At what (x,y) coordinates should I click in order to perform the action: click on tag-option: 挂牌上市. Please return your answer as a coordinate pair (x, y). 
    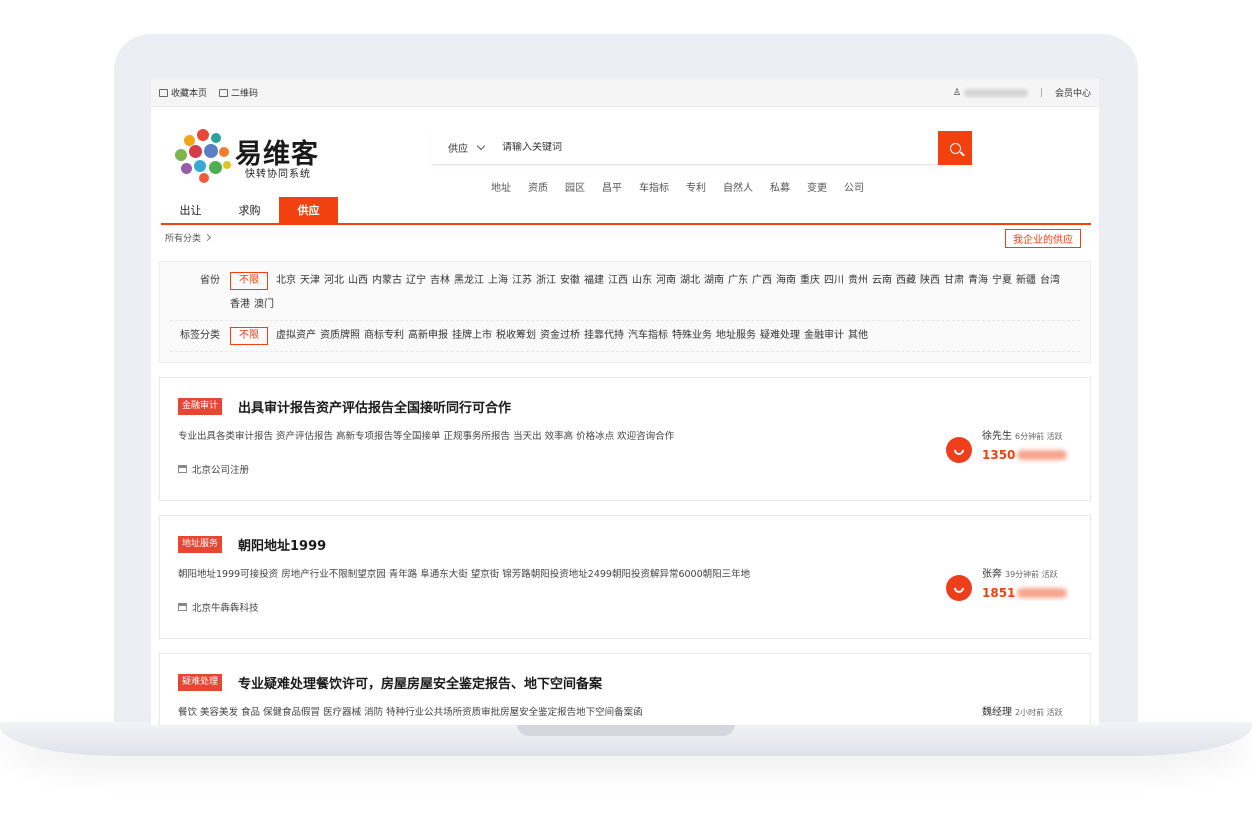
    Looking at the image, I should click on (472, 336).